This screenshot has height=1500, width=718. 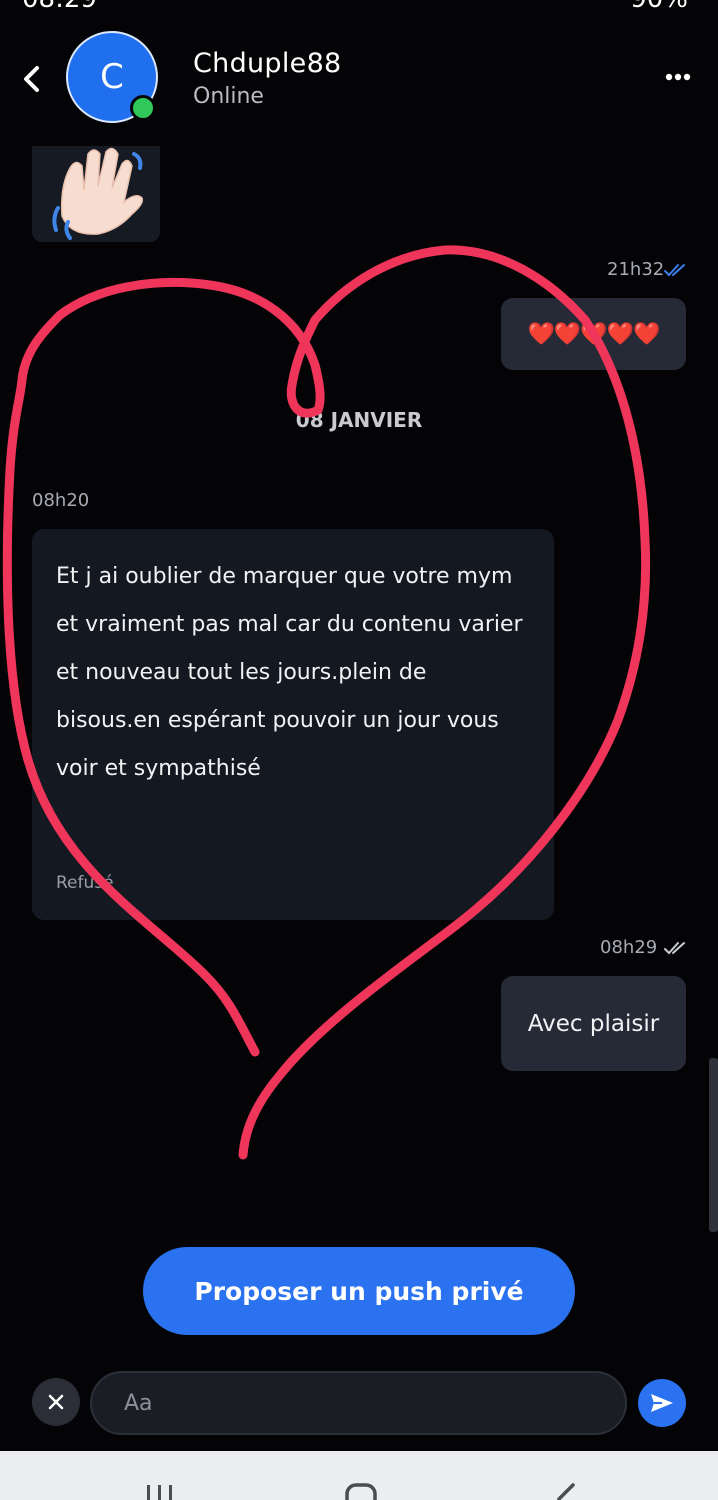 What do you see at coordinates (713, 1145) in the screenshot?
I see `scrollbar` at bounding box center [713, 1145].